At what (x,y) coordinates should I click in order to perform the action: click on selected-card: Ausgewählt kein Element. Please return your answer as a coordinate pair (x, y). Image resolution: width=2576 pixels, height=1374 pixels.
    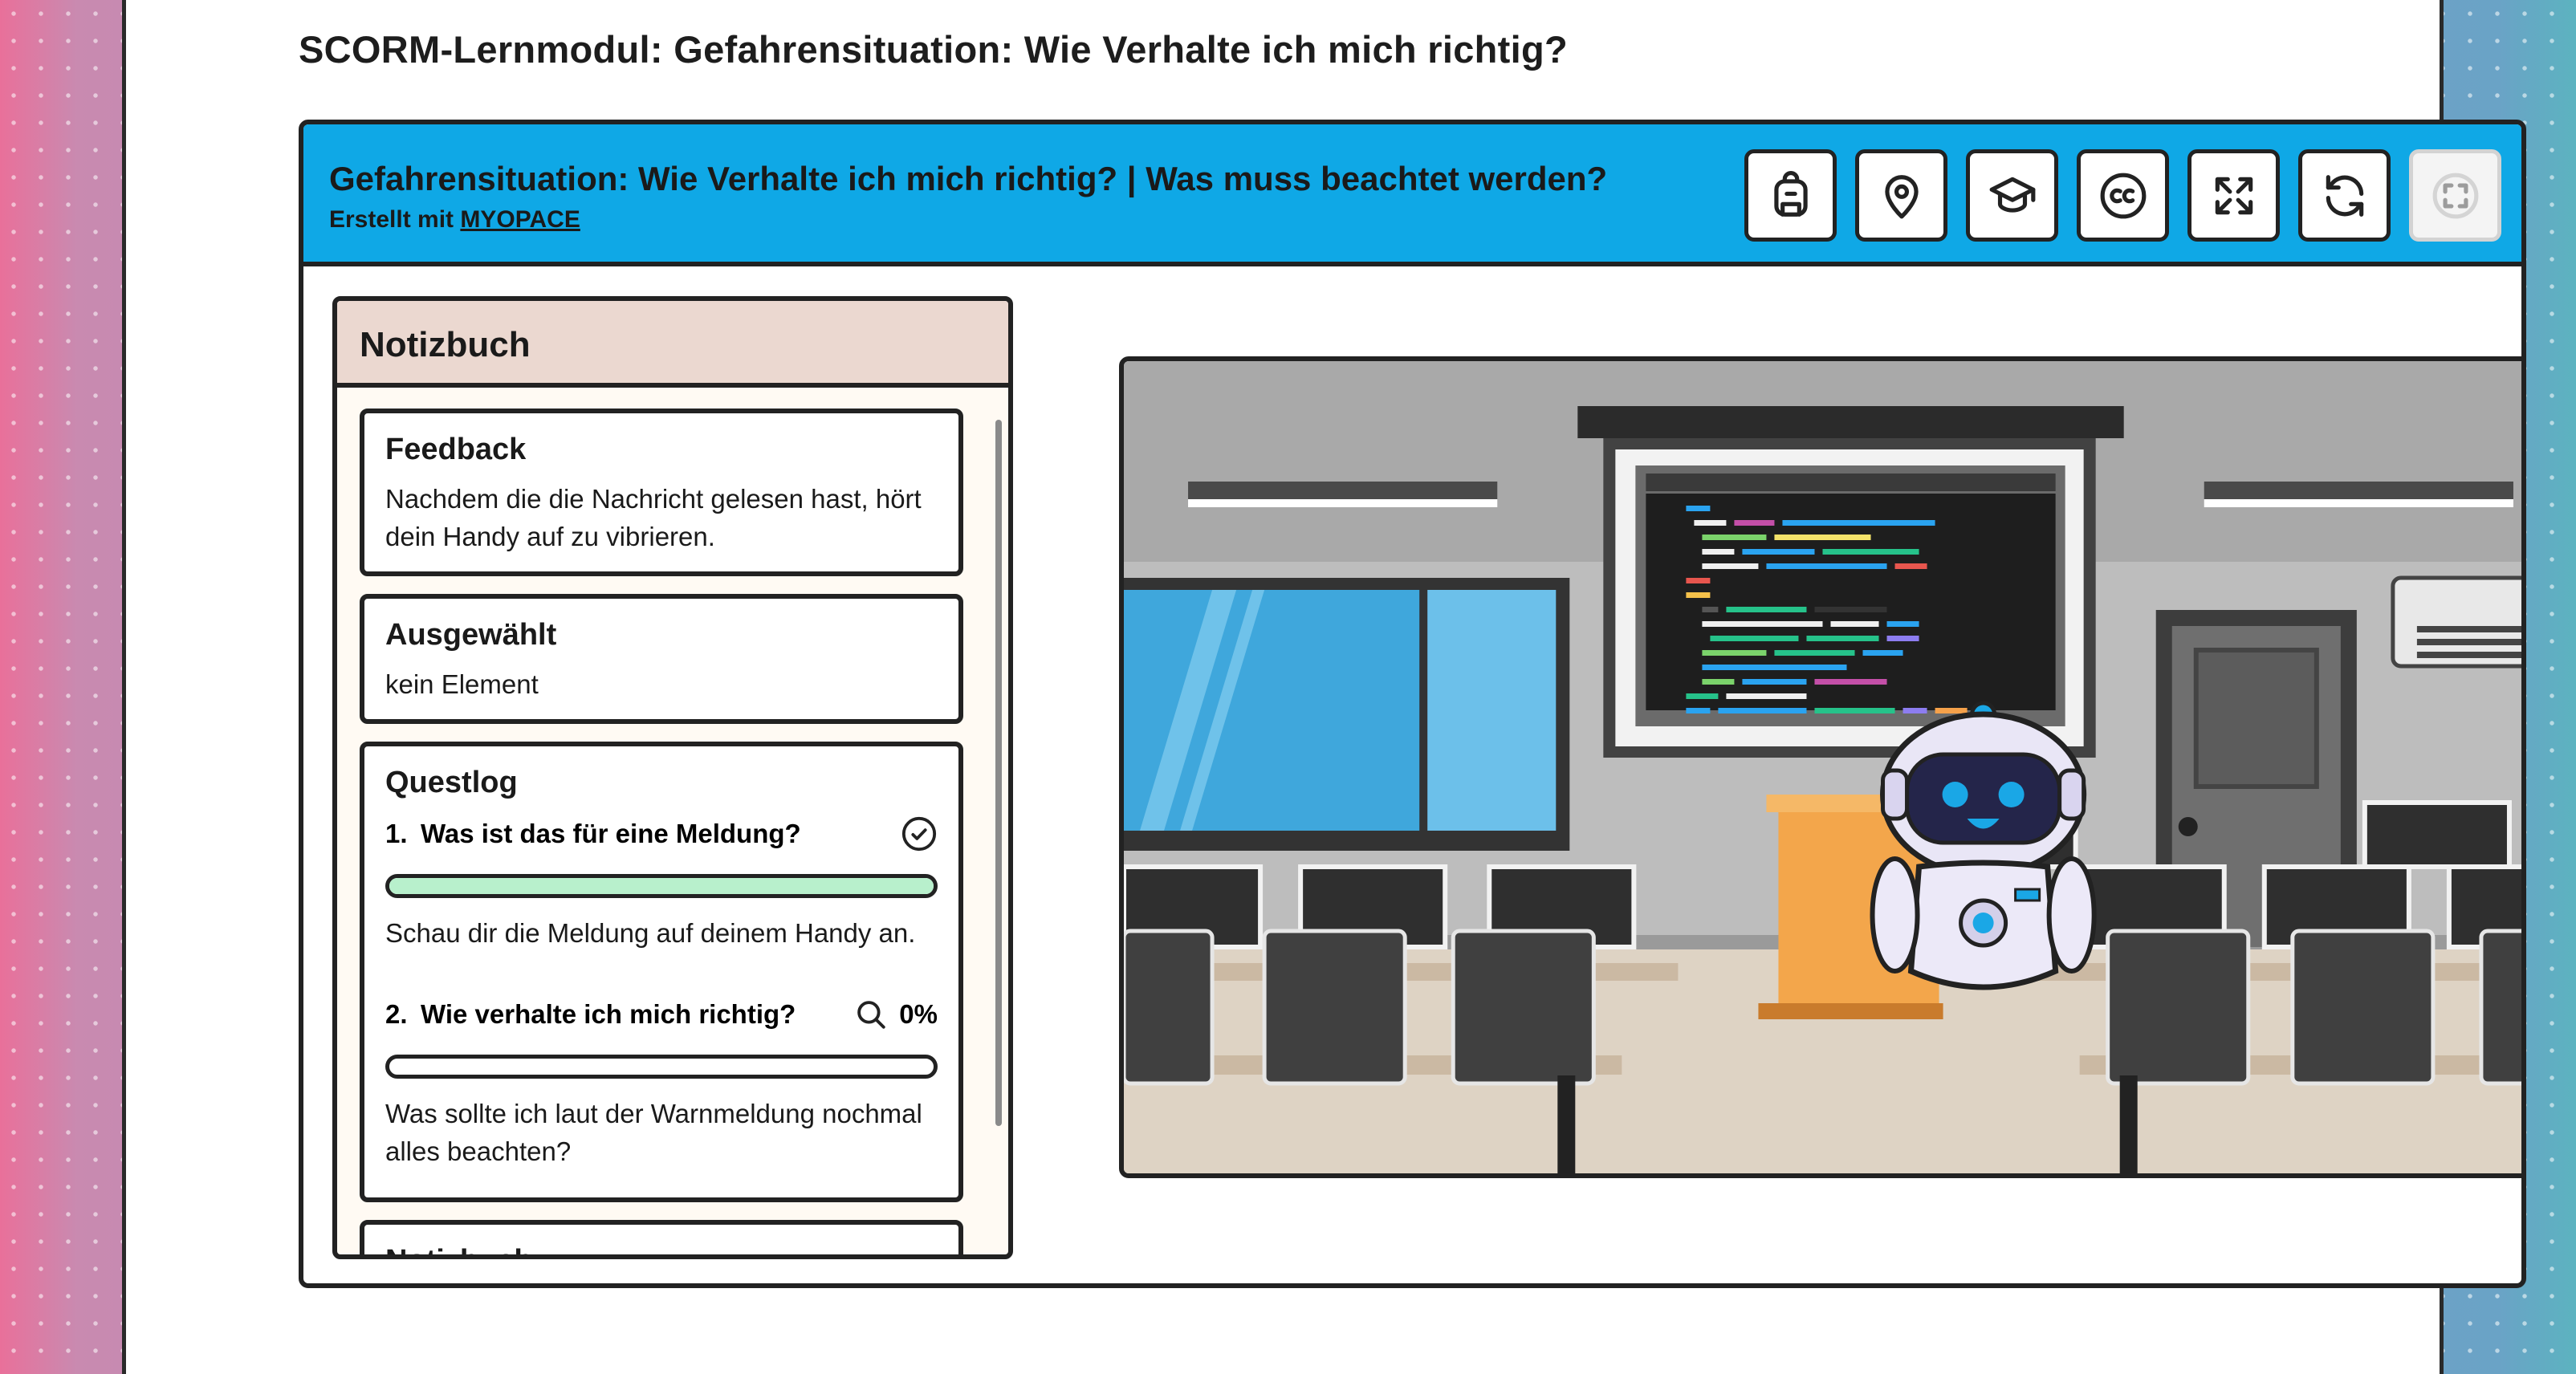
    Looking at the image, I should click on (661, 659).